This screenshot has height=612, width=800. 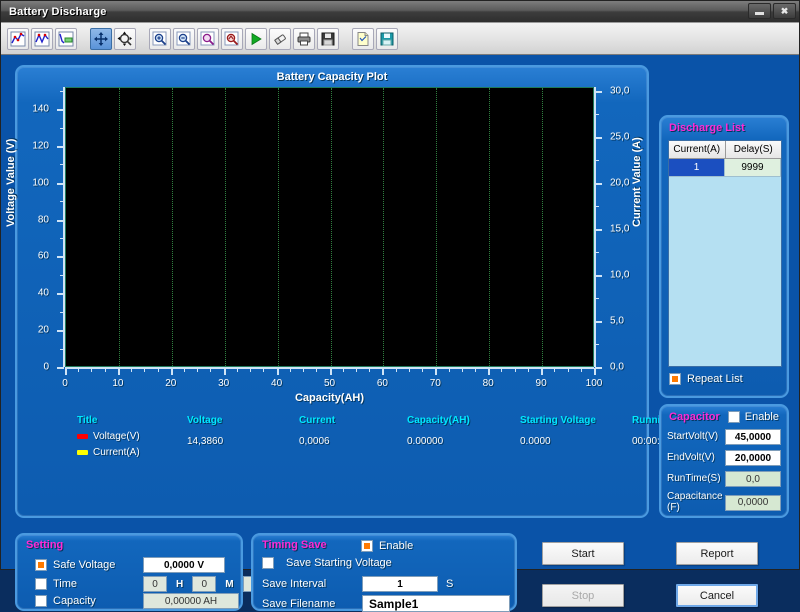 I want to click on y-axis-right-tick-label: 25,0, so click(x=620, y=137).